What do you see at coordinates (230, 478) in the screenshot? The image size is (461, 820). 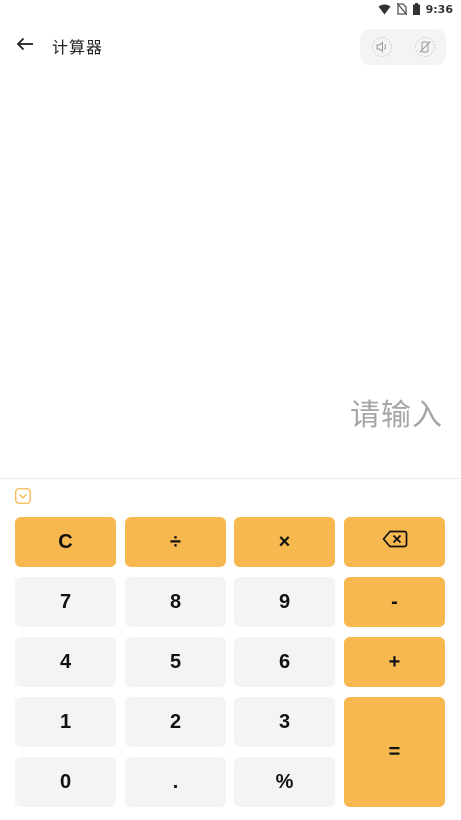 I see `divider` at bounding box center [230, 478].